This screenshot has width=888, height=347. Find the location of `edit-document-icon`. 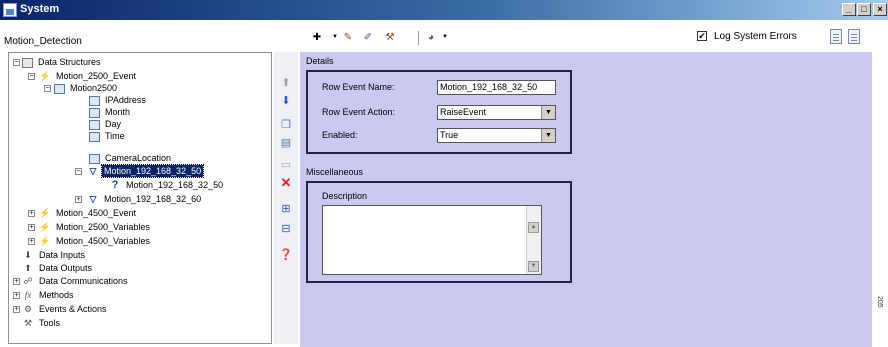

edit-document-icon is located at coordinates (854, 36).